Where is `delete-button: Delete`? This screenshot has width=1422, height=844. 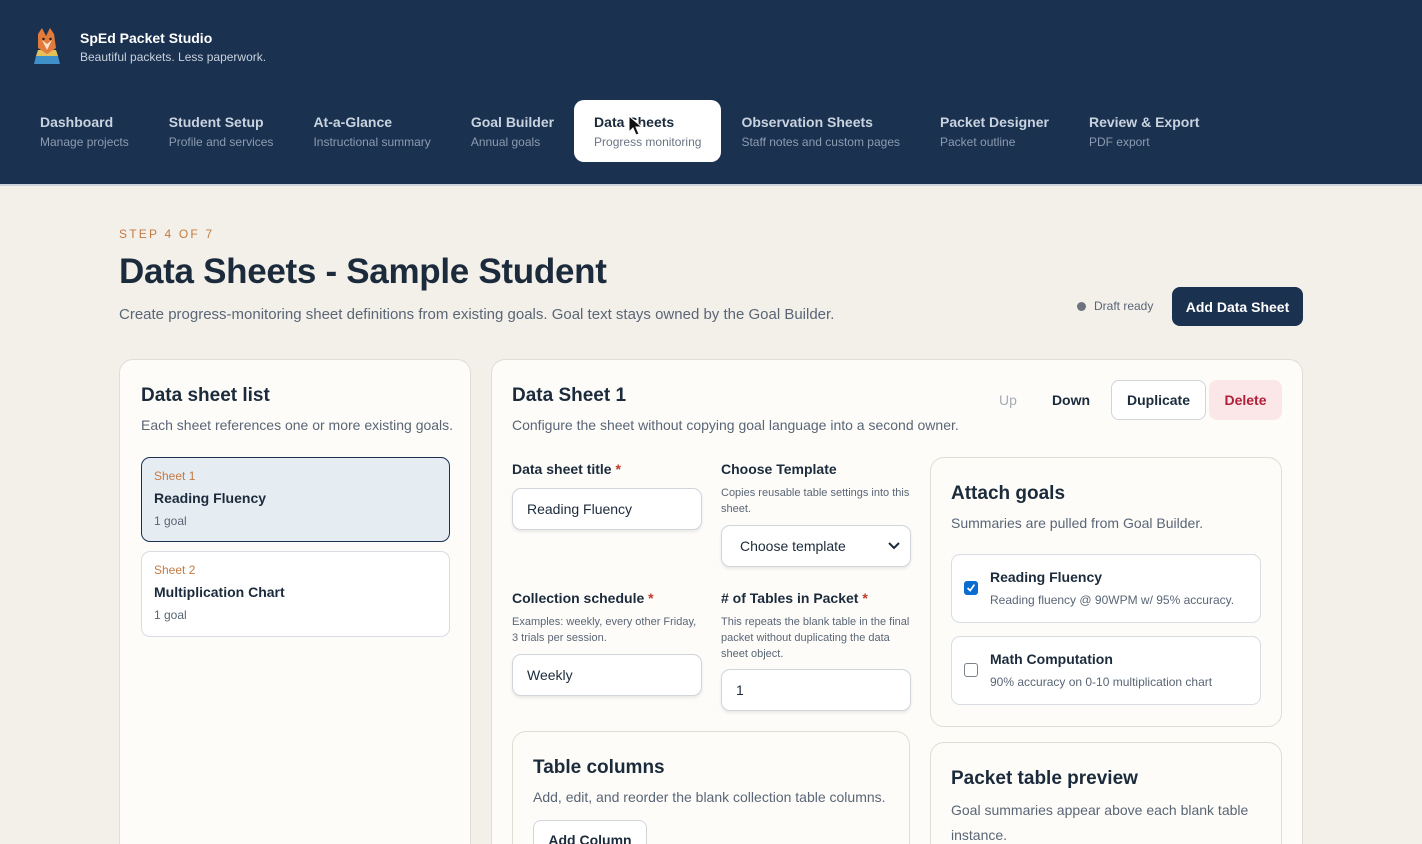
delete-button: Delete is located at coordinates (1245, 400).